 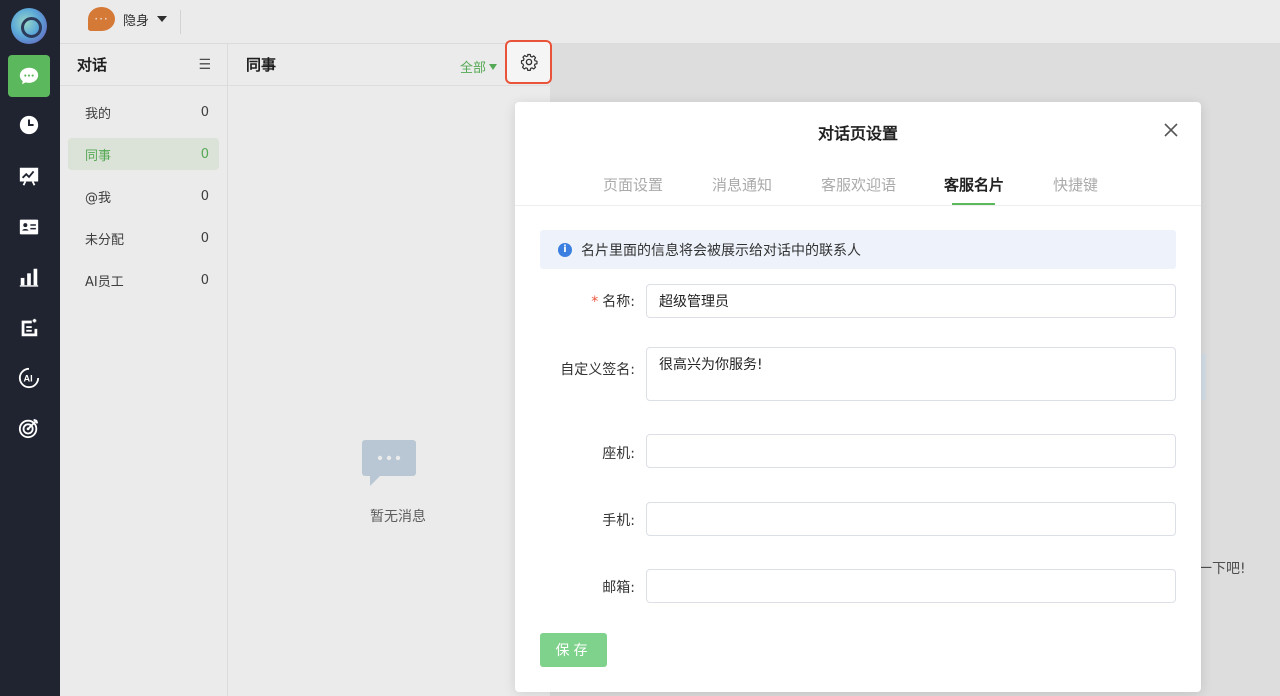 I want to click on bar-chart-icon, so click(x=29, y=277).